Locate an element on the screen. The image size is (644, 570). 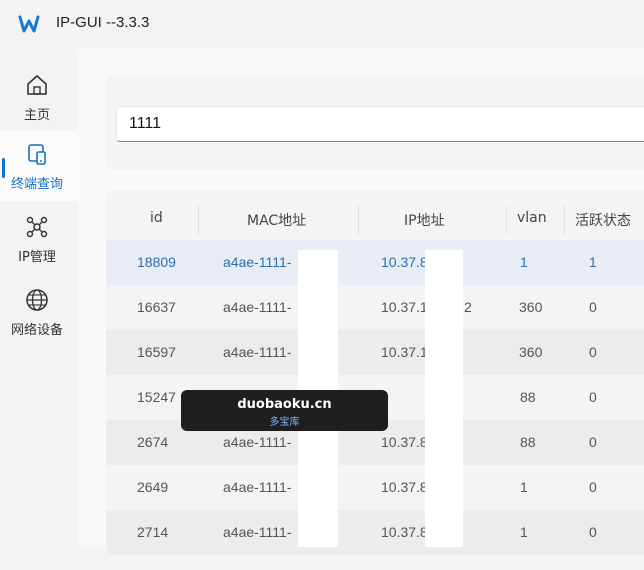
sidebar-item-label: 网络设备 is located at coordinates (36, 330).